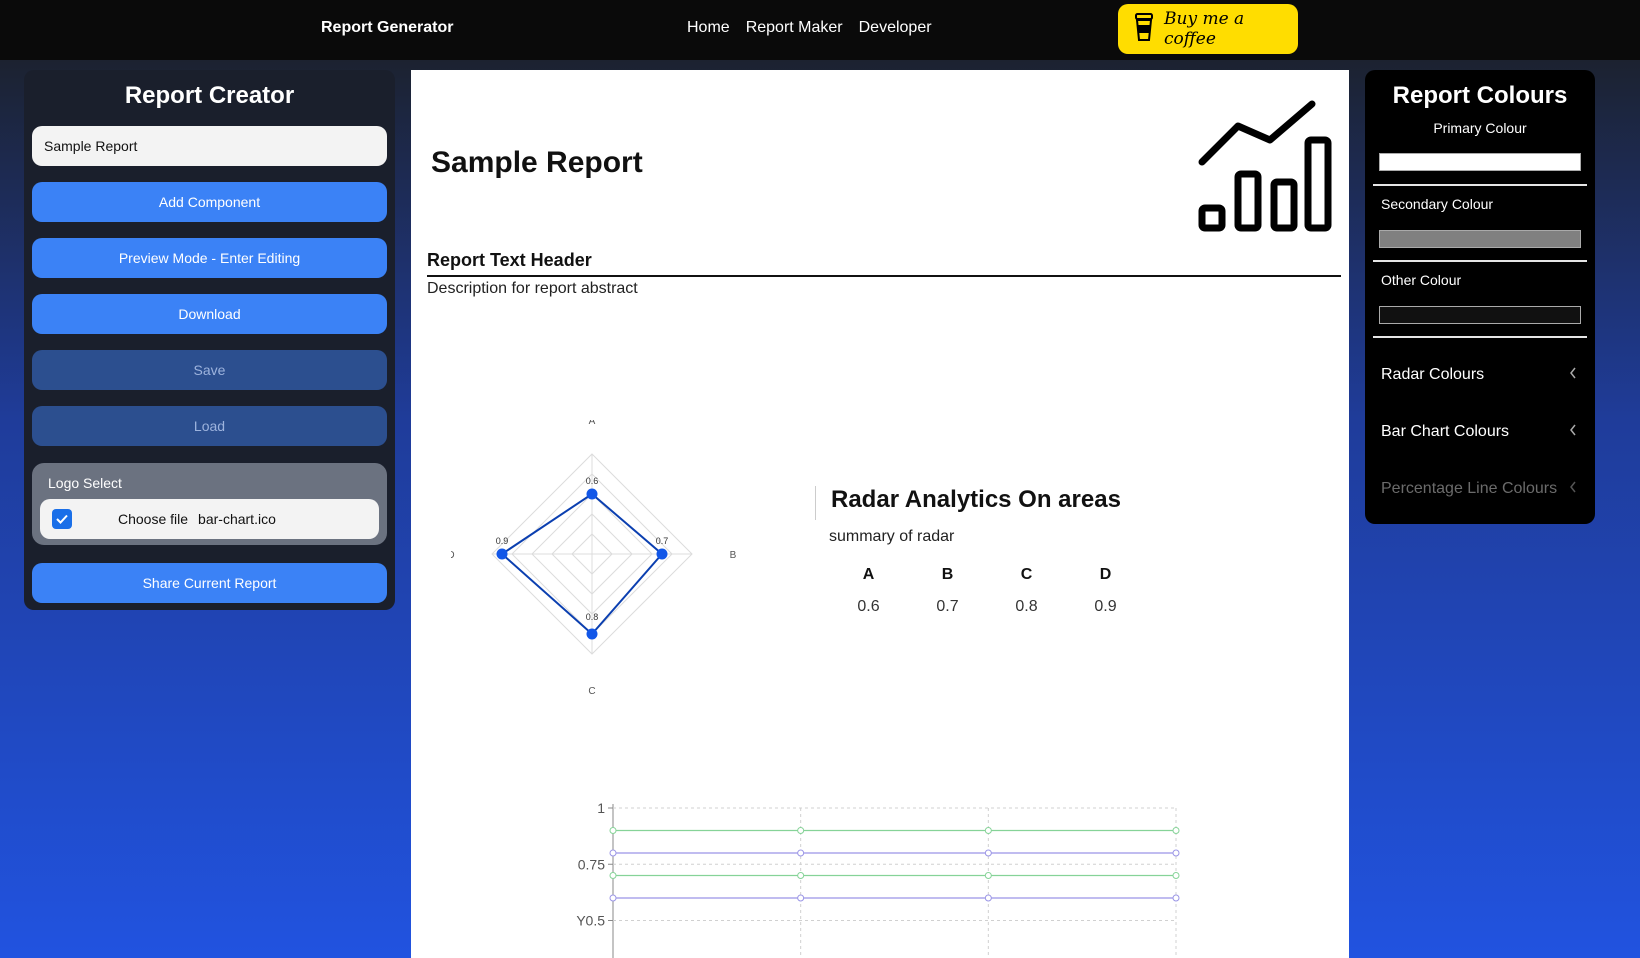 The height and width of the screenshot is (958, 1640). I want to click on radar-title: Radar Analytics On areas, so click(976, 499).